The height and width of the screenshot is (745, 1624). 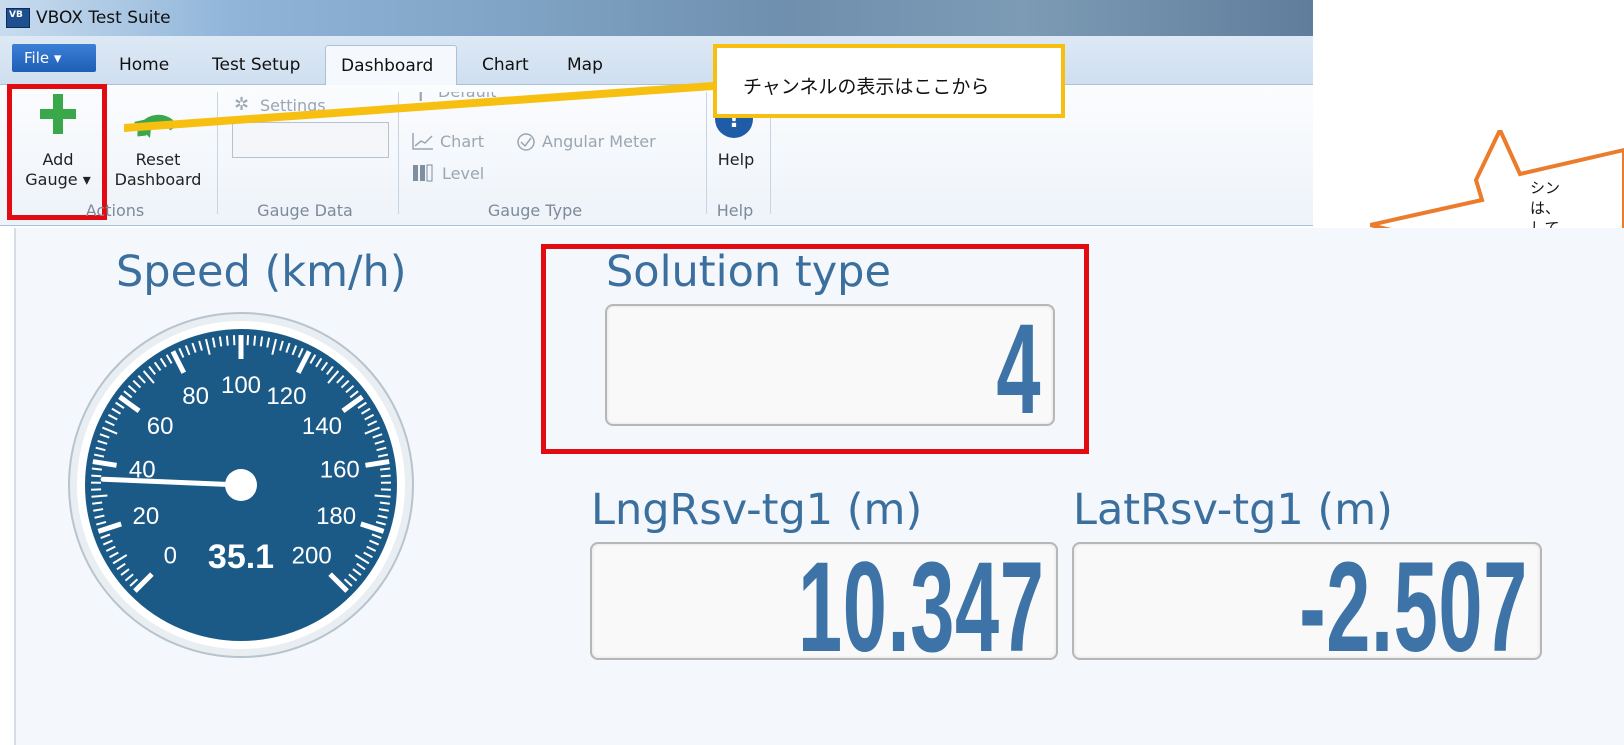 What do you see at coordinates (146, 516) in the screenshot?
I see `gauge-tick-label: 20` at bounding box center [146, 516].